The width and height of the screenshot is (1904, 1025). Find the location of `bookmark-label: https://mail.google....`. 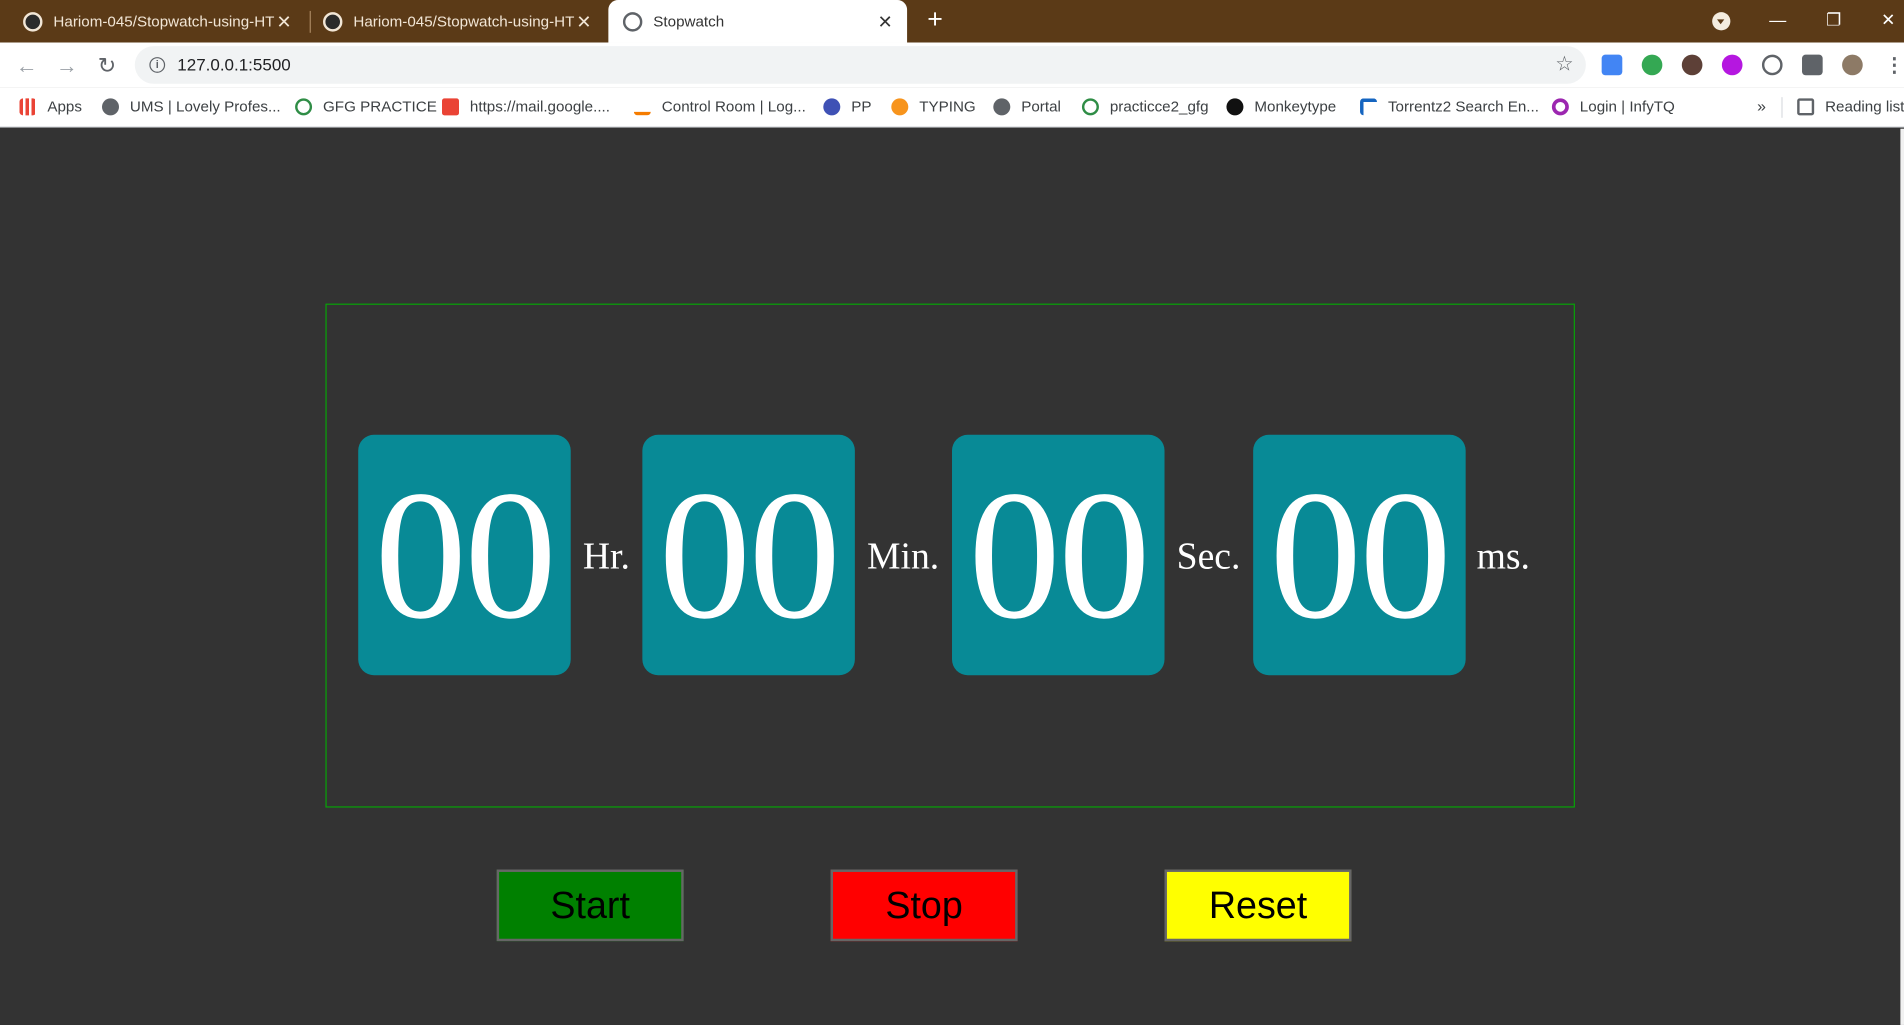

bookmark-label: https://mail.google.... is located at coordinates (539, 107).